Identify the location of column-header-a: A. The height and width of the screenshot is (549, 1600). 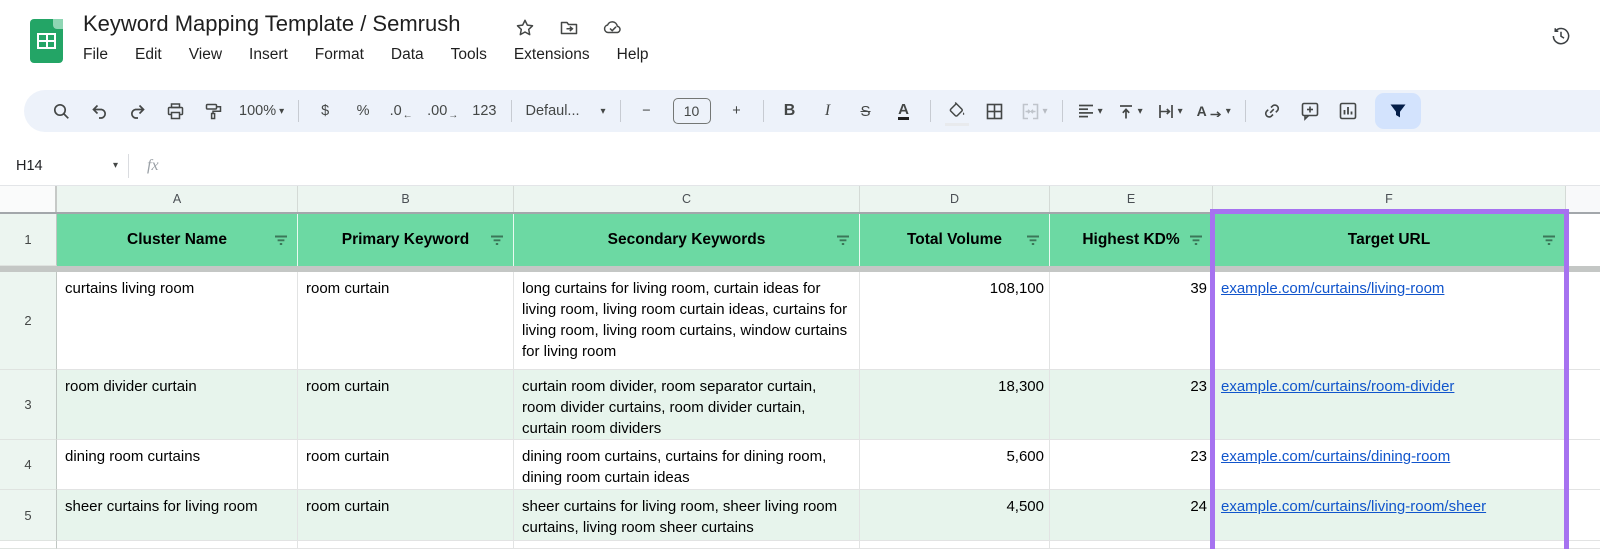
(177, 199).